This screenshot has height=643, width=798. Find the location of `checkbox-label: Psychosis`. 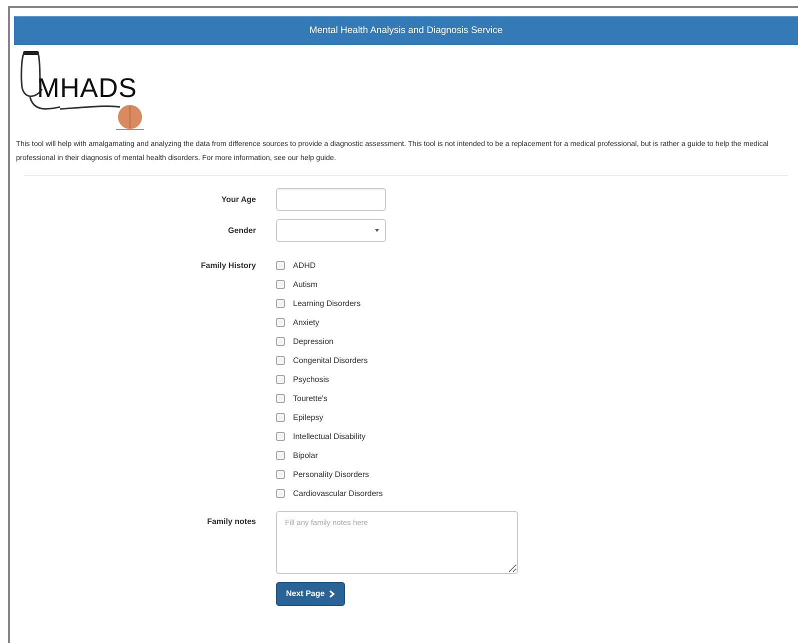

checkbox-label: Psychosis is located at coordinates (311, 380).